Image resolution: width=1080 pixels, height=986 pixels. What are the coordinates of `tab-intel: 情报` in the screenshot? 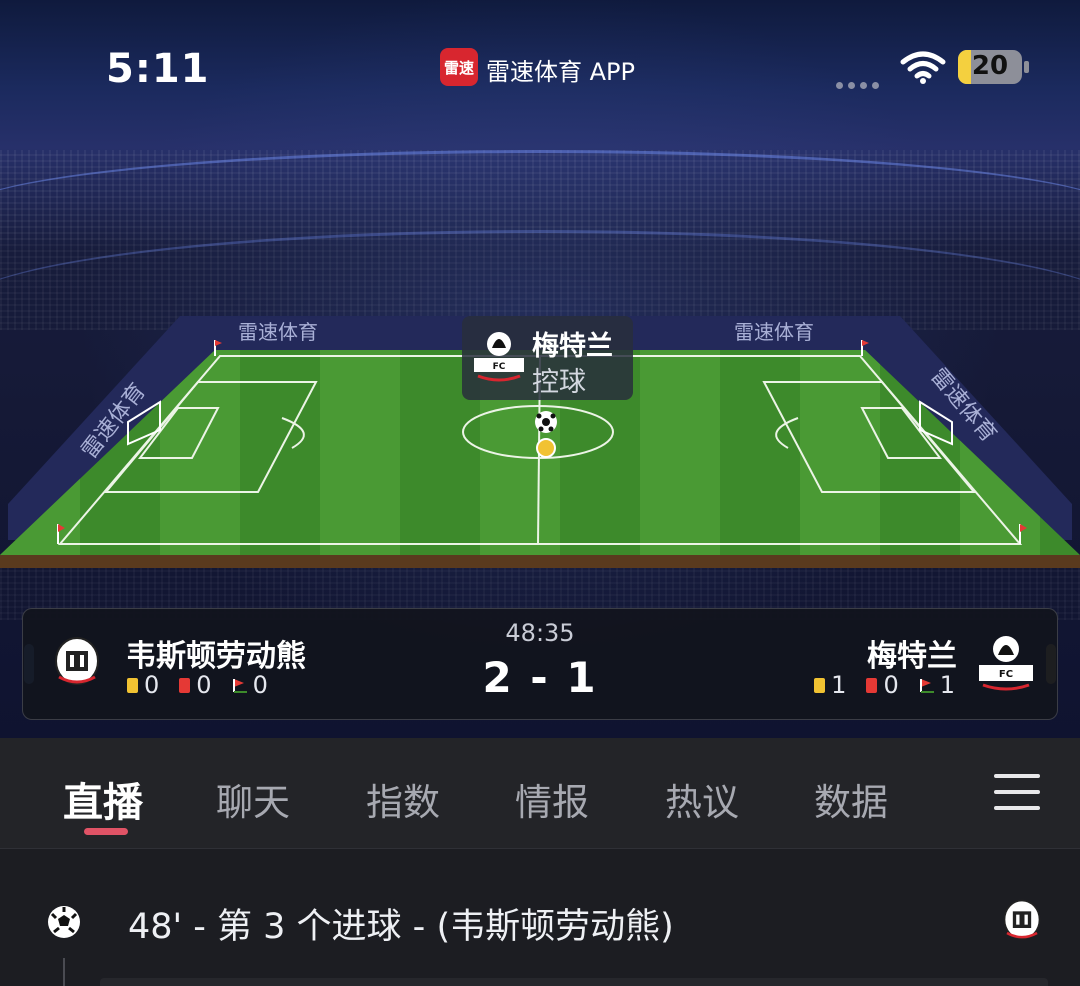 It's located at (552, 799).